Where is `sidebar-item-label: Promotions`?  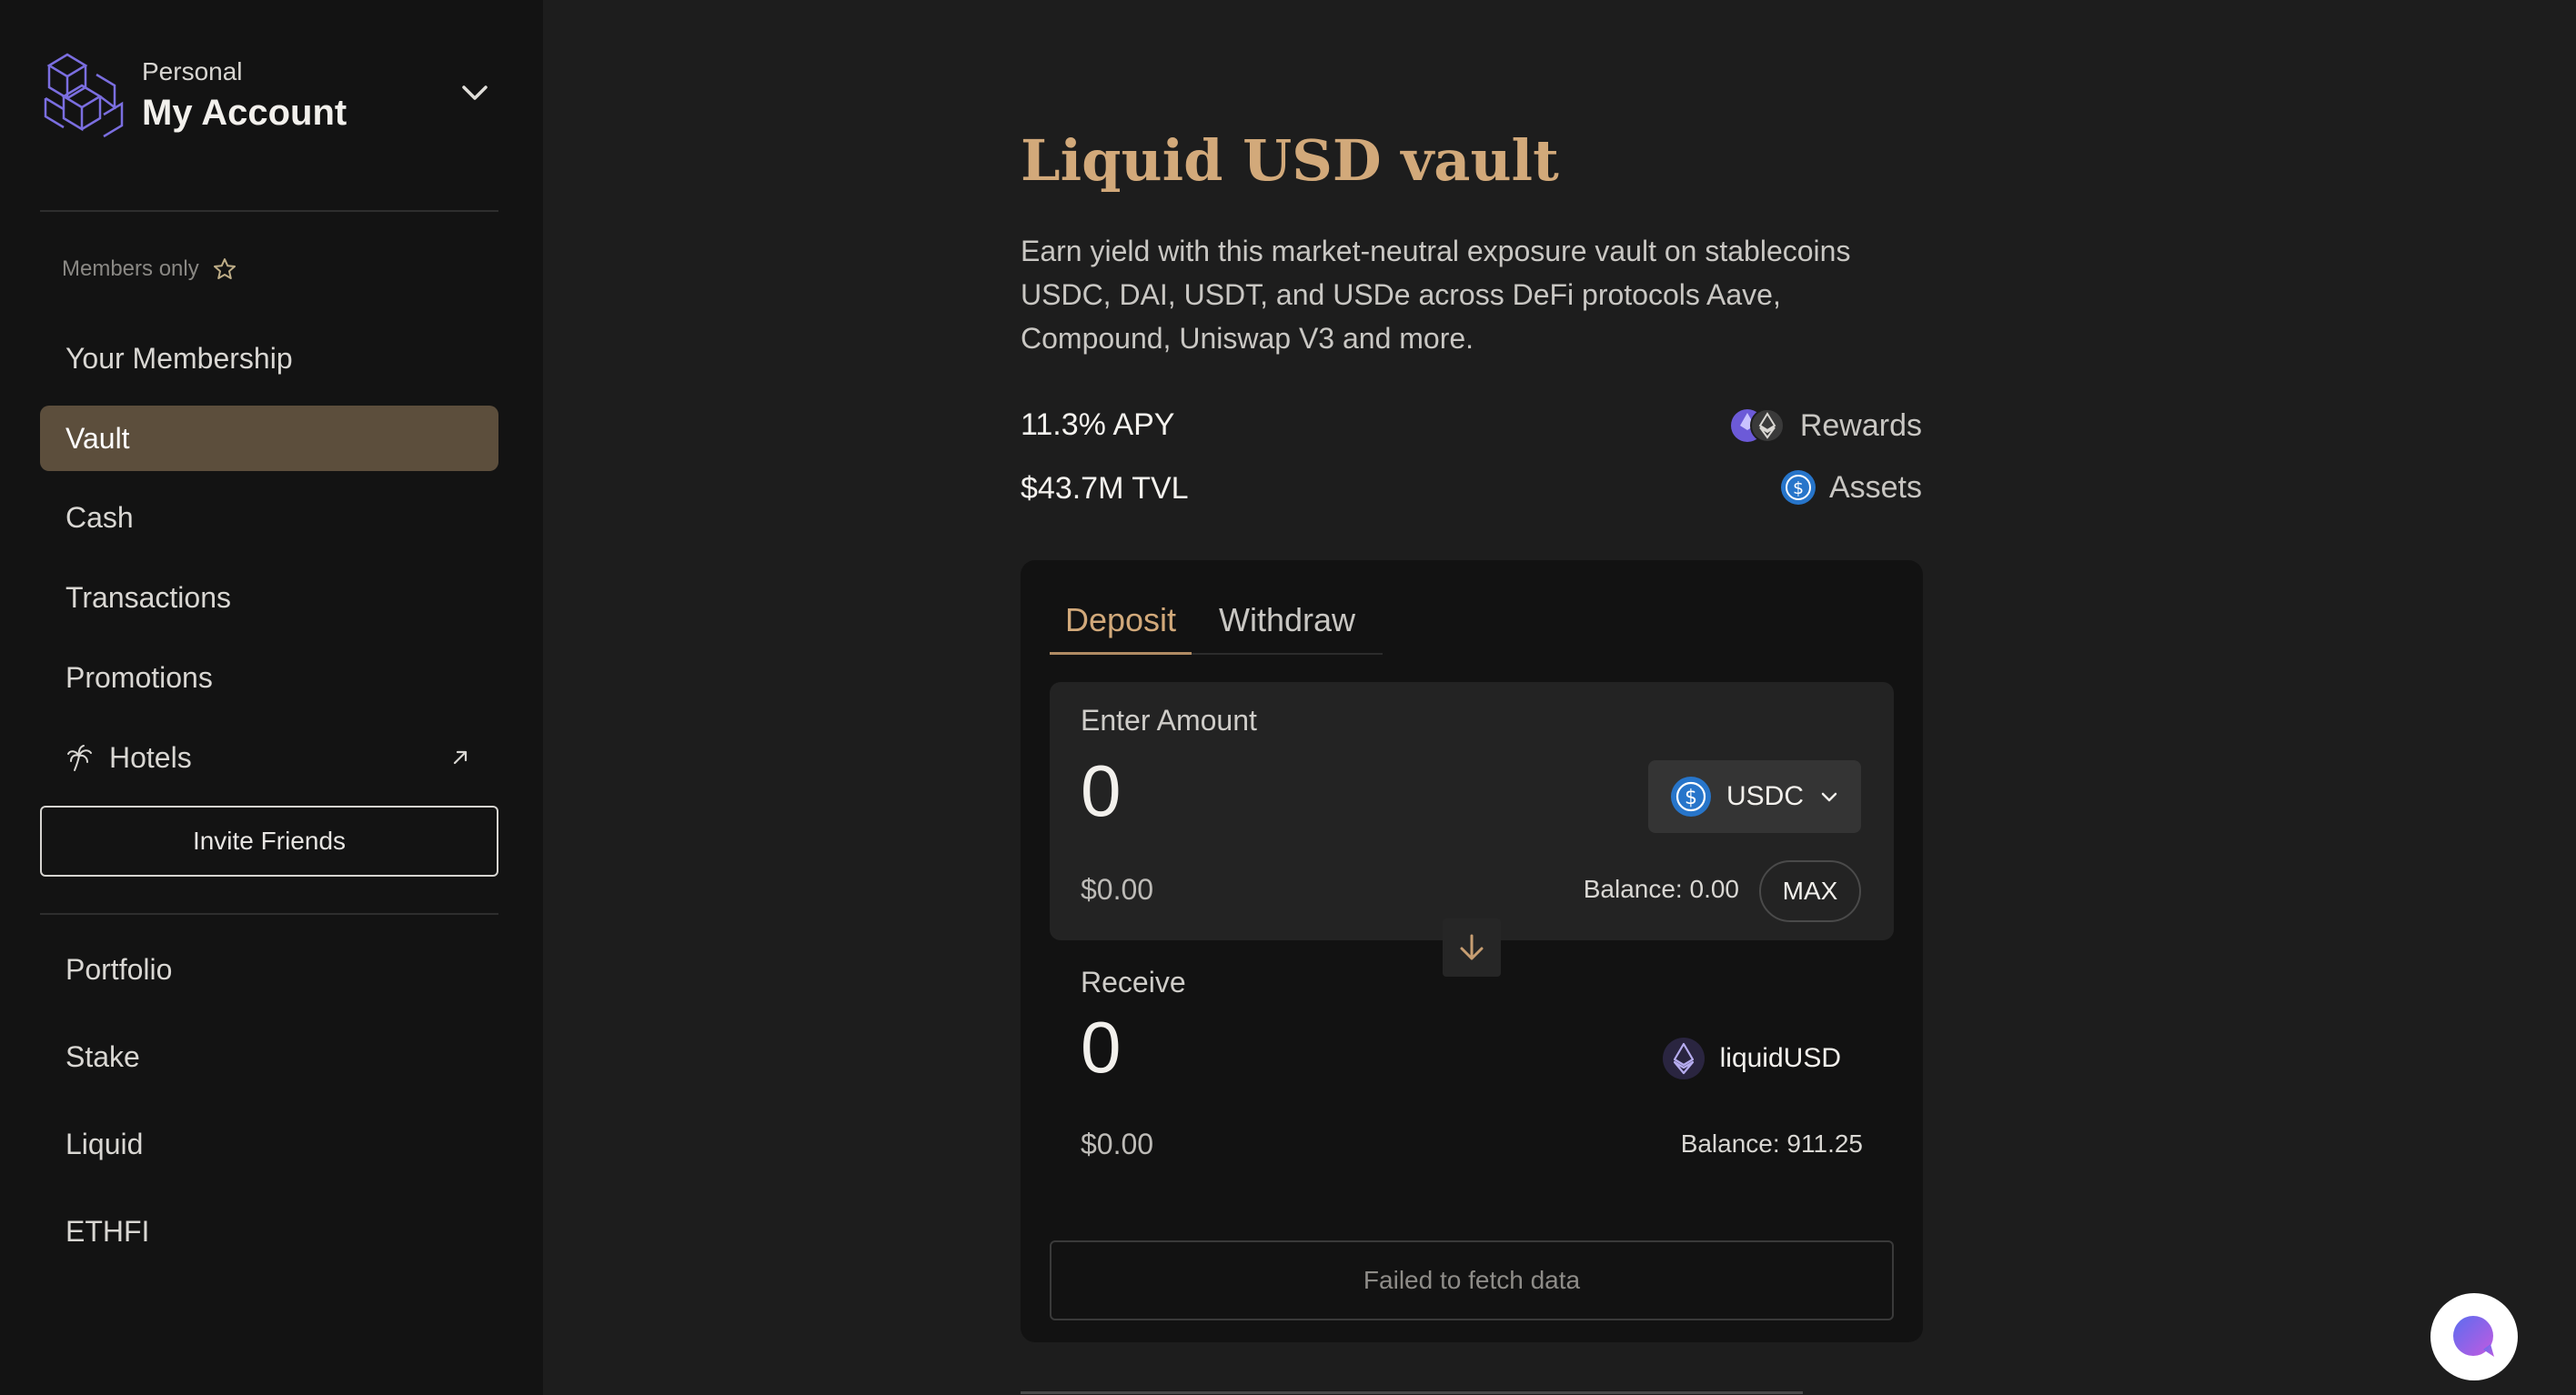 sidebar-item-label: Promotions is located at coordinates (139, 677).